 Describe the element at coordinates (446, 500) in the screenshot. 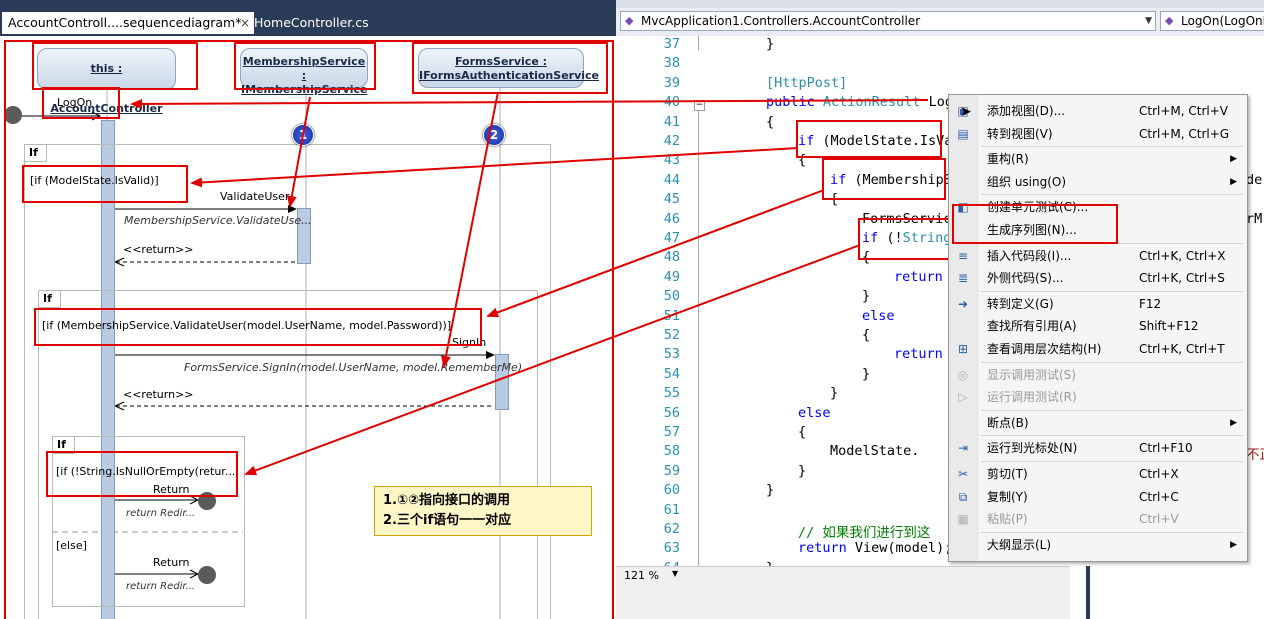

I see `note-line-1: 1.①②指向接口的调用` at that location.